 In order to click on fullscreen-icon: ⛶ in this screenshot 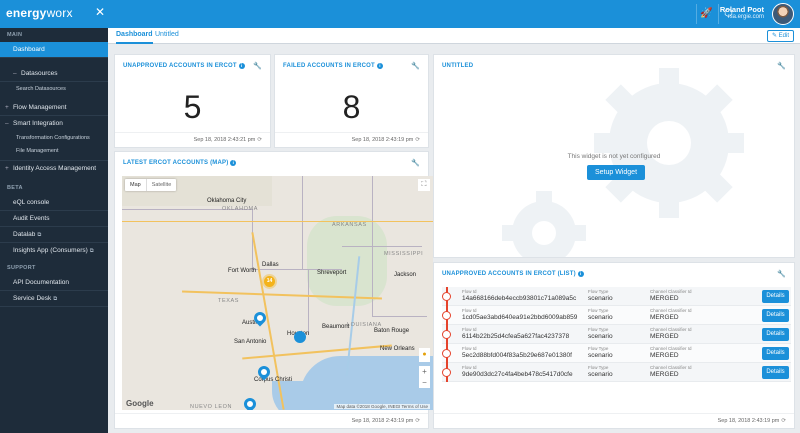, I will do `click(424, 185)`.